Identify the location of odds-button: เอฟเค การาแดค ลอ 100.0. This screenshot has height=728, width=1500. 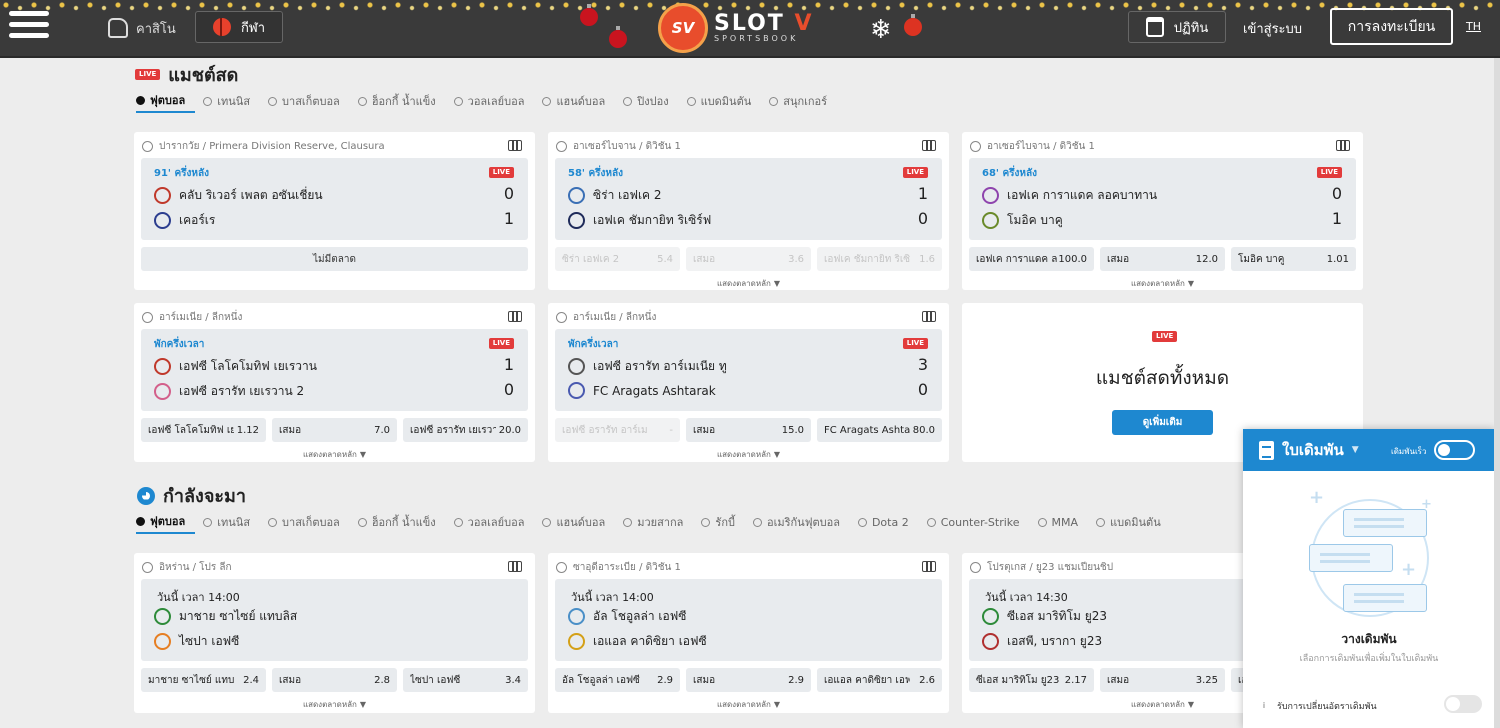
(1031, 259).